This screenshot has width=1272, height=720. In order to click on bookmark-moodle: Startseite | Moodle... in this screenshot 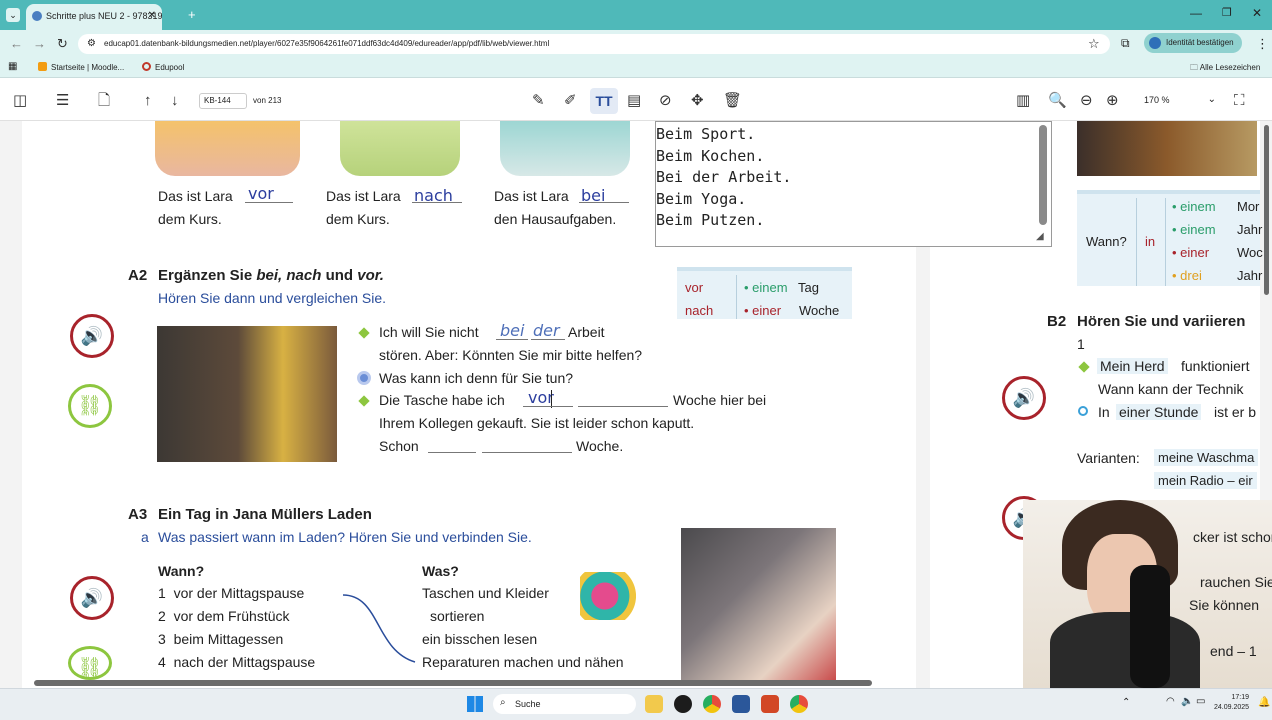, I will do `click(81, 67)`.